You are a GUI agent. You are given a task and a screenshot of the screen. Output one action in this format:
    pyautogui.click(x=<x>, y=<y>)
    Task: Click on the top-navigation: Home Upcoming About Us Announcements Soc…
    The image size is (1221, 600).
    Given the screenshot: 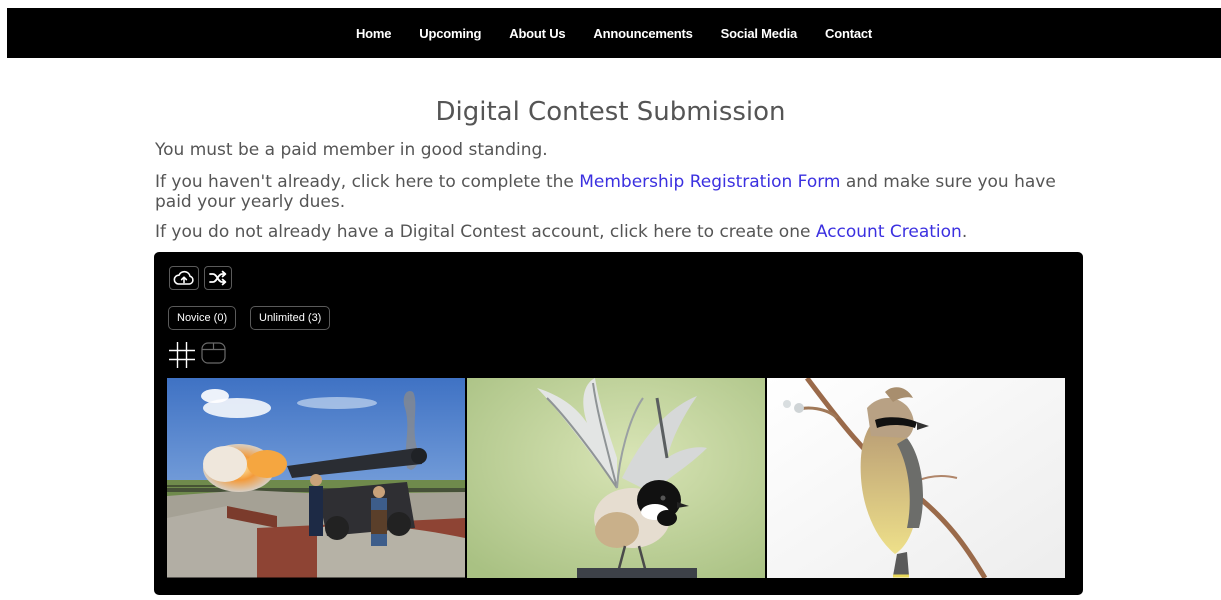 What is the action you would take?
    pyautogui.click(x=614, y=33)
    